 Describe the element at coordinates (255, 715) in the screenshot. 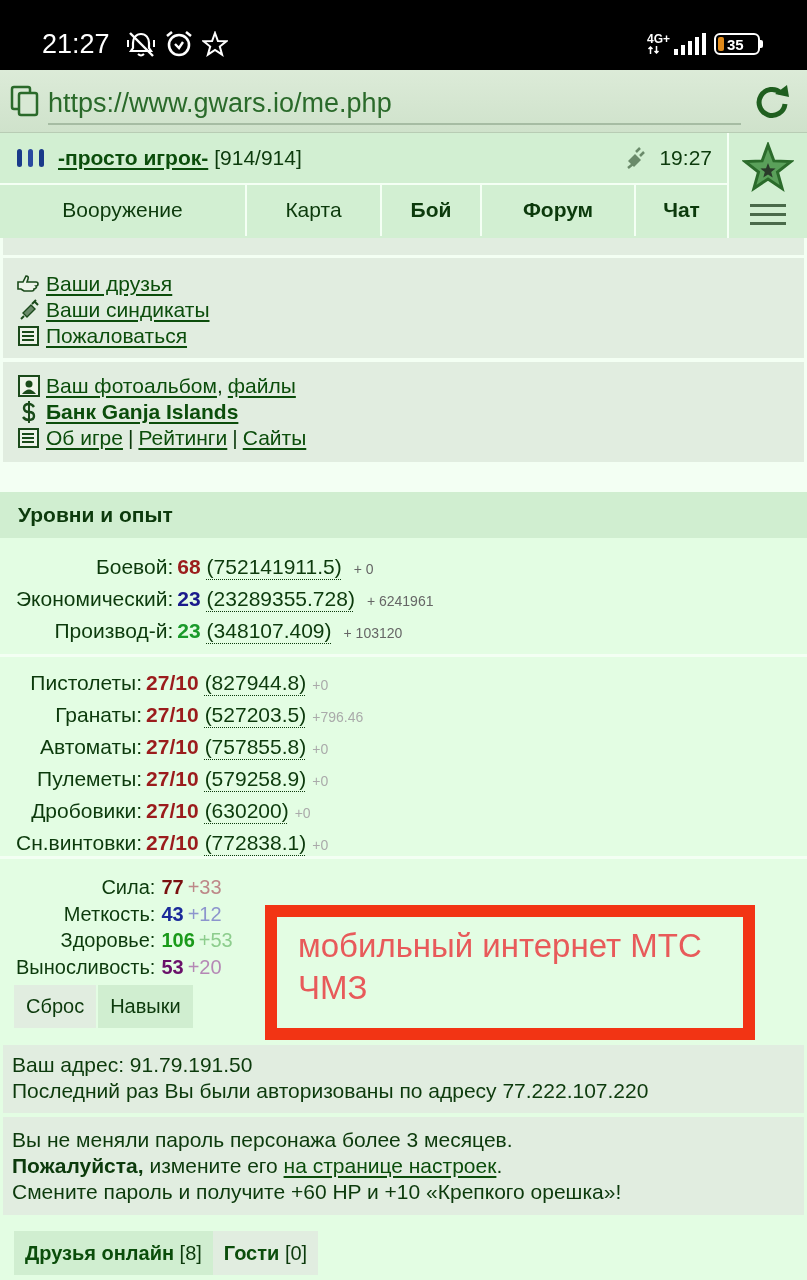

I see `experience-value: (527203.5)` at that location.